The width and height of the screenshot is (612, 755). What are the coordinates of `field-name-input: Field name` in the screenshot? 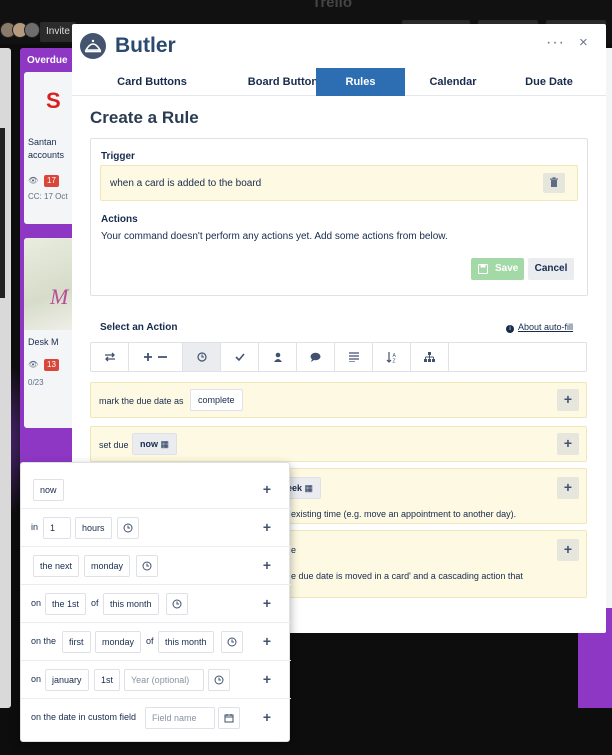 It's located at (180, 718).